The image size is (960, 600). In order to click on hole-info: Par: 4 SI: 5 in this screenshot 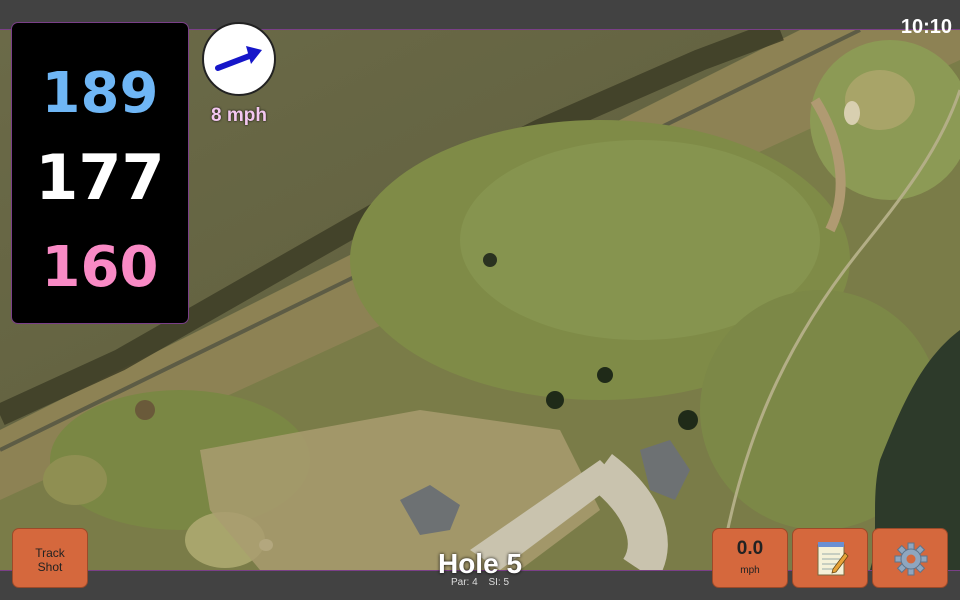, I will do `click(480, 583)`.